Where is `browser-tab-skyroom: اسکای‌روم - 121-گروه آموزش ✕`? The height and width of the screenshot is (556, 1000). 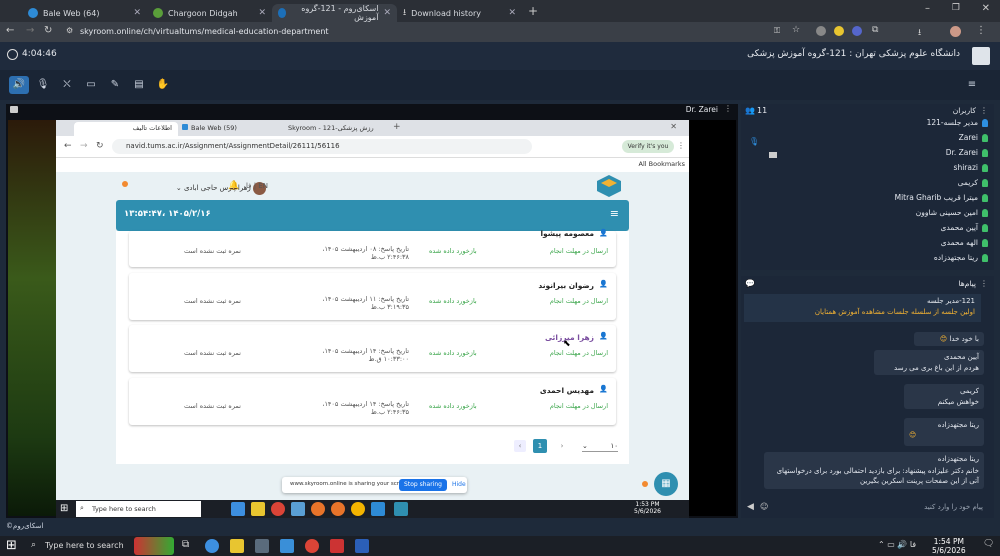
browser-tab-skyroom: اسکای‌روم - 121-گروه آموزش ✕ is located at coordinates (334, 13).